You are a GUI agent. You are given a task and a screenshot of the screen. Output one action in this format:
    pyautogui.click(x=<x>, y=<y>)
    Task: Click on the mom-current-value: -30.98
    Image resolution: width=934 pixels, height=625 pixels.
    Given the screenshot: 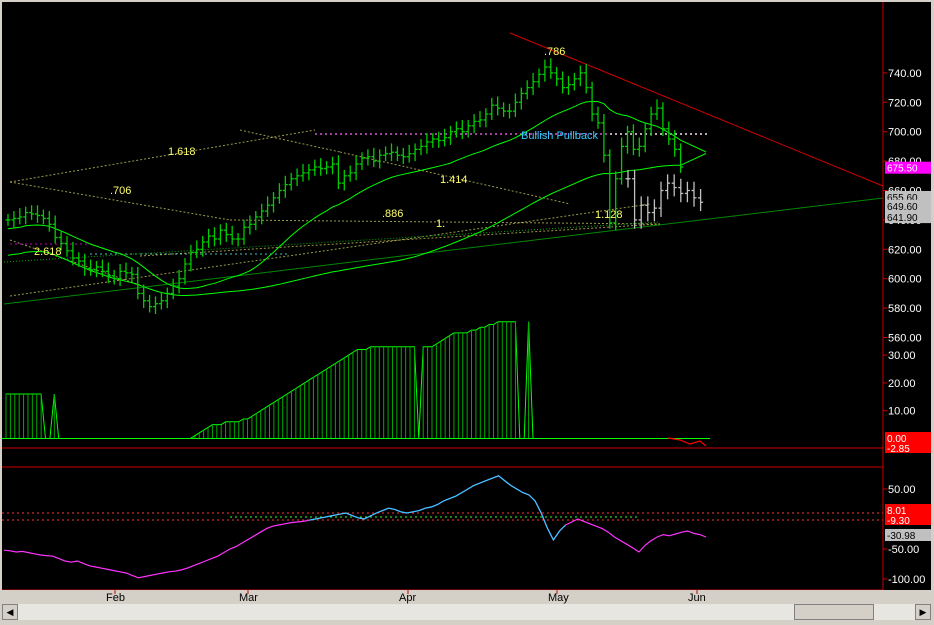 What is the action you would take?
    pyautogui.click(x=901, y=536)
    